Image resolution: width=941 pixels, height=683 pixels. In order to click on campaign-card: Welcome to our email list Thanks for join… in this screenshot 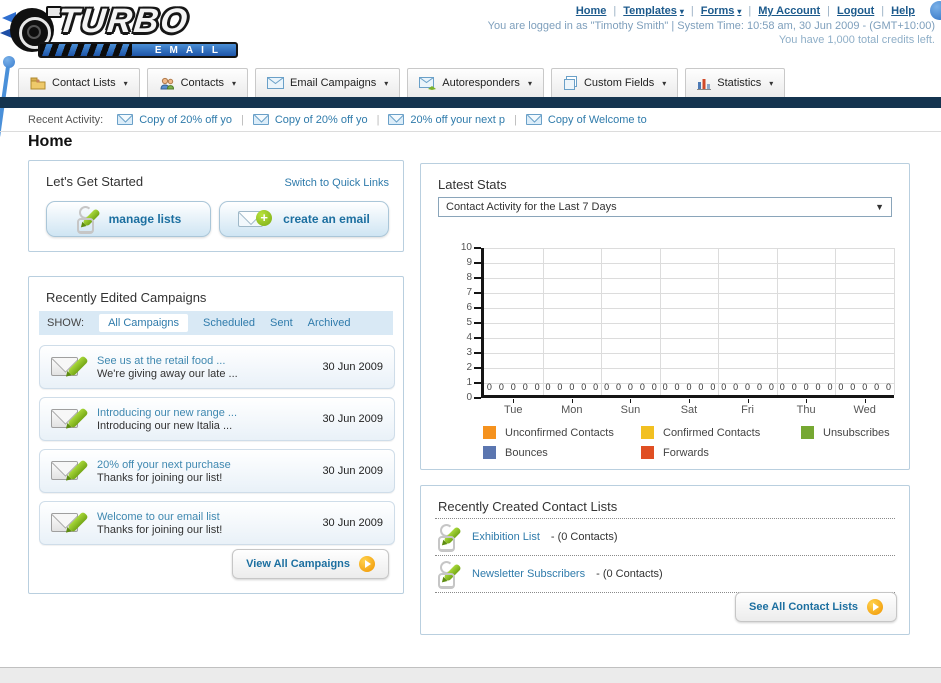, I will do `click(217, 523)`.